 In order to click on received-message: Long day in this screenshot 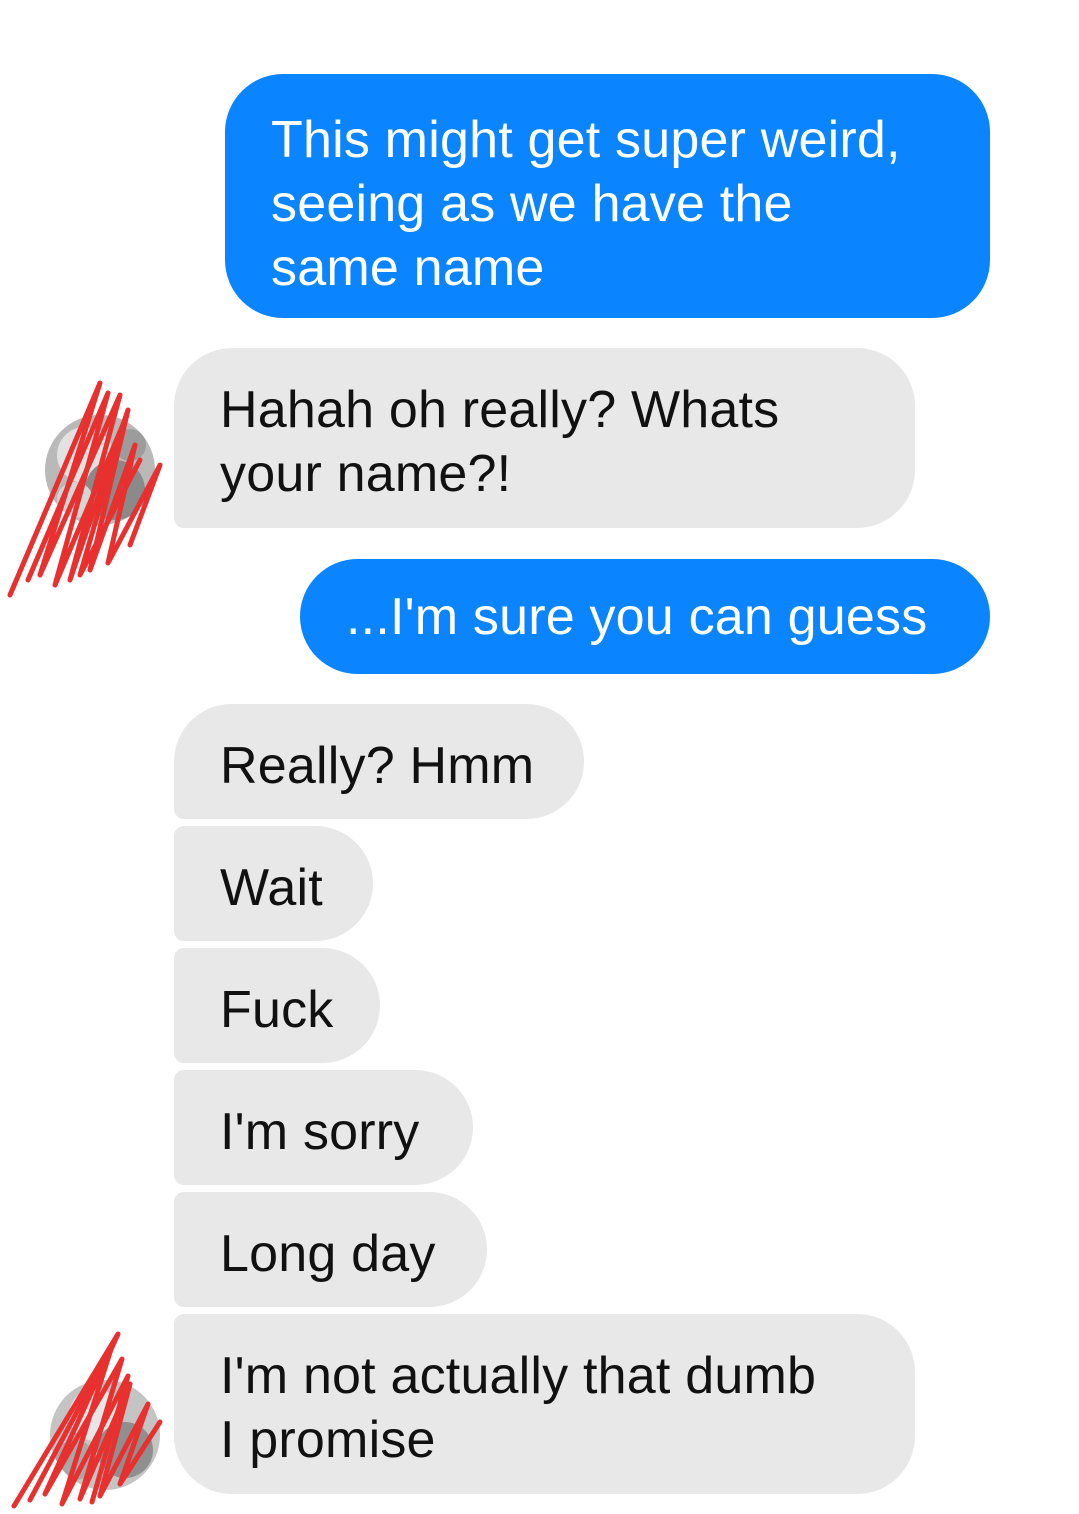, I will do `click(330, 1249)`.